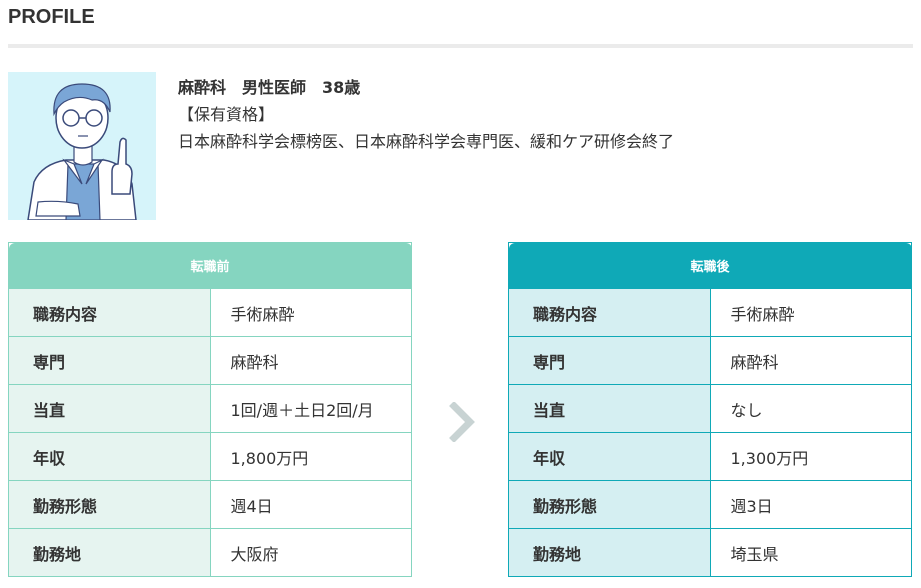 The image size is (921, 588). What do you see at coordinates (210, 265) in the screenshot?
I see `before-table-title: 転職前` at bounding box center [210, 265].